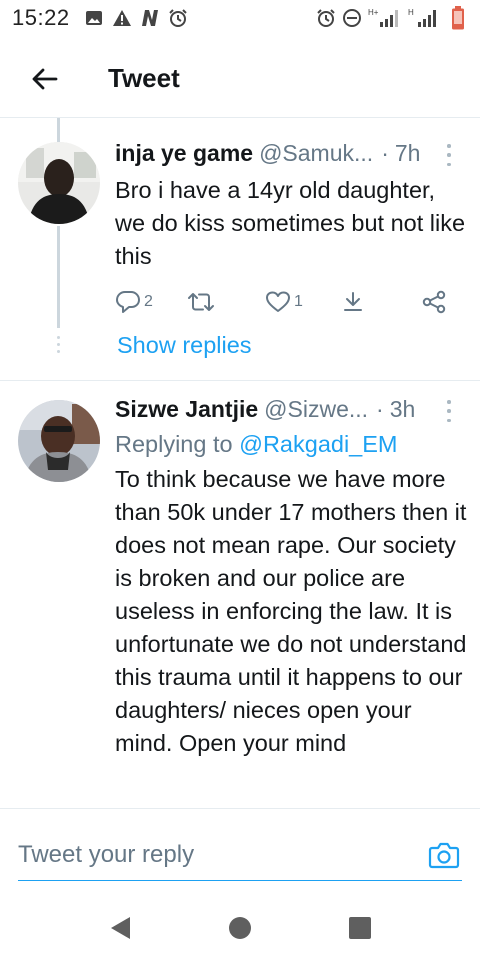  I want to click on battery-low-icon, so click(458, 18).